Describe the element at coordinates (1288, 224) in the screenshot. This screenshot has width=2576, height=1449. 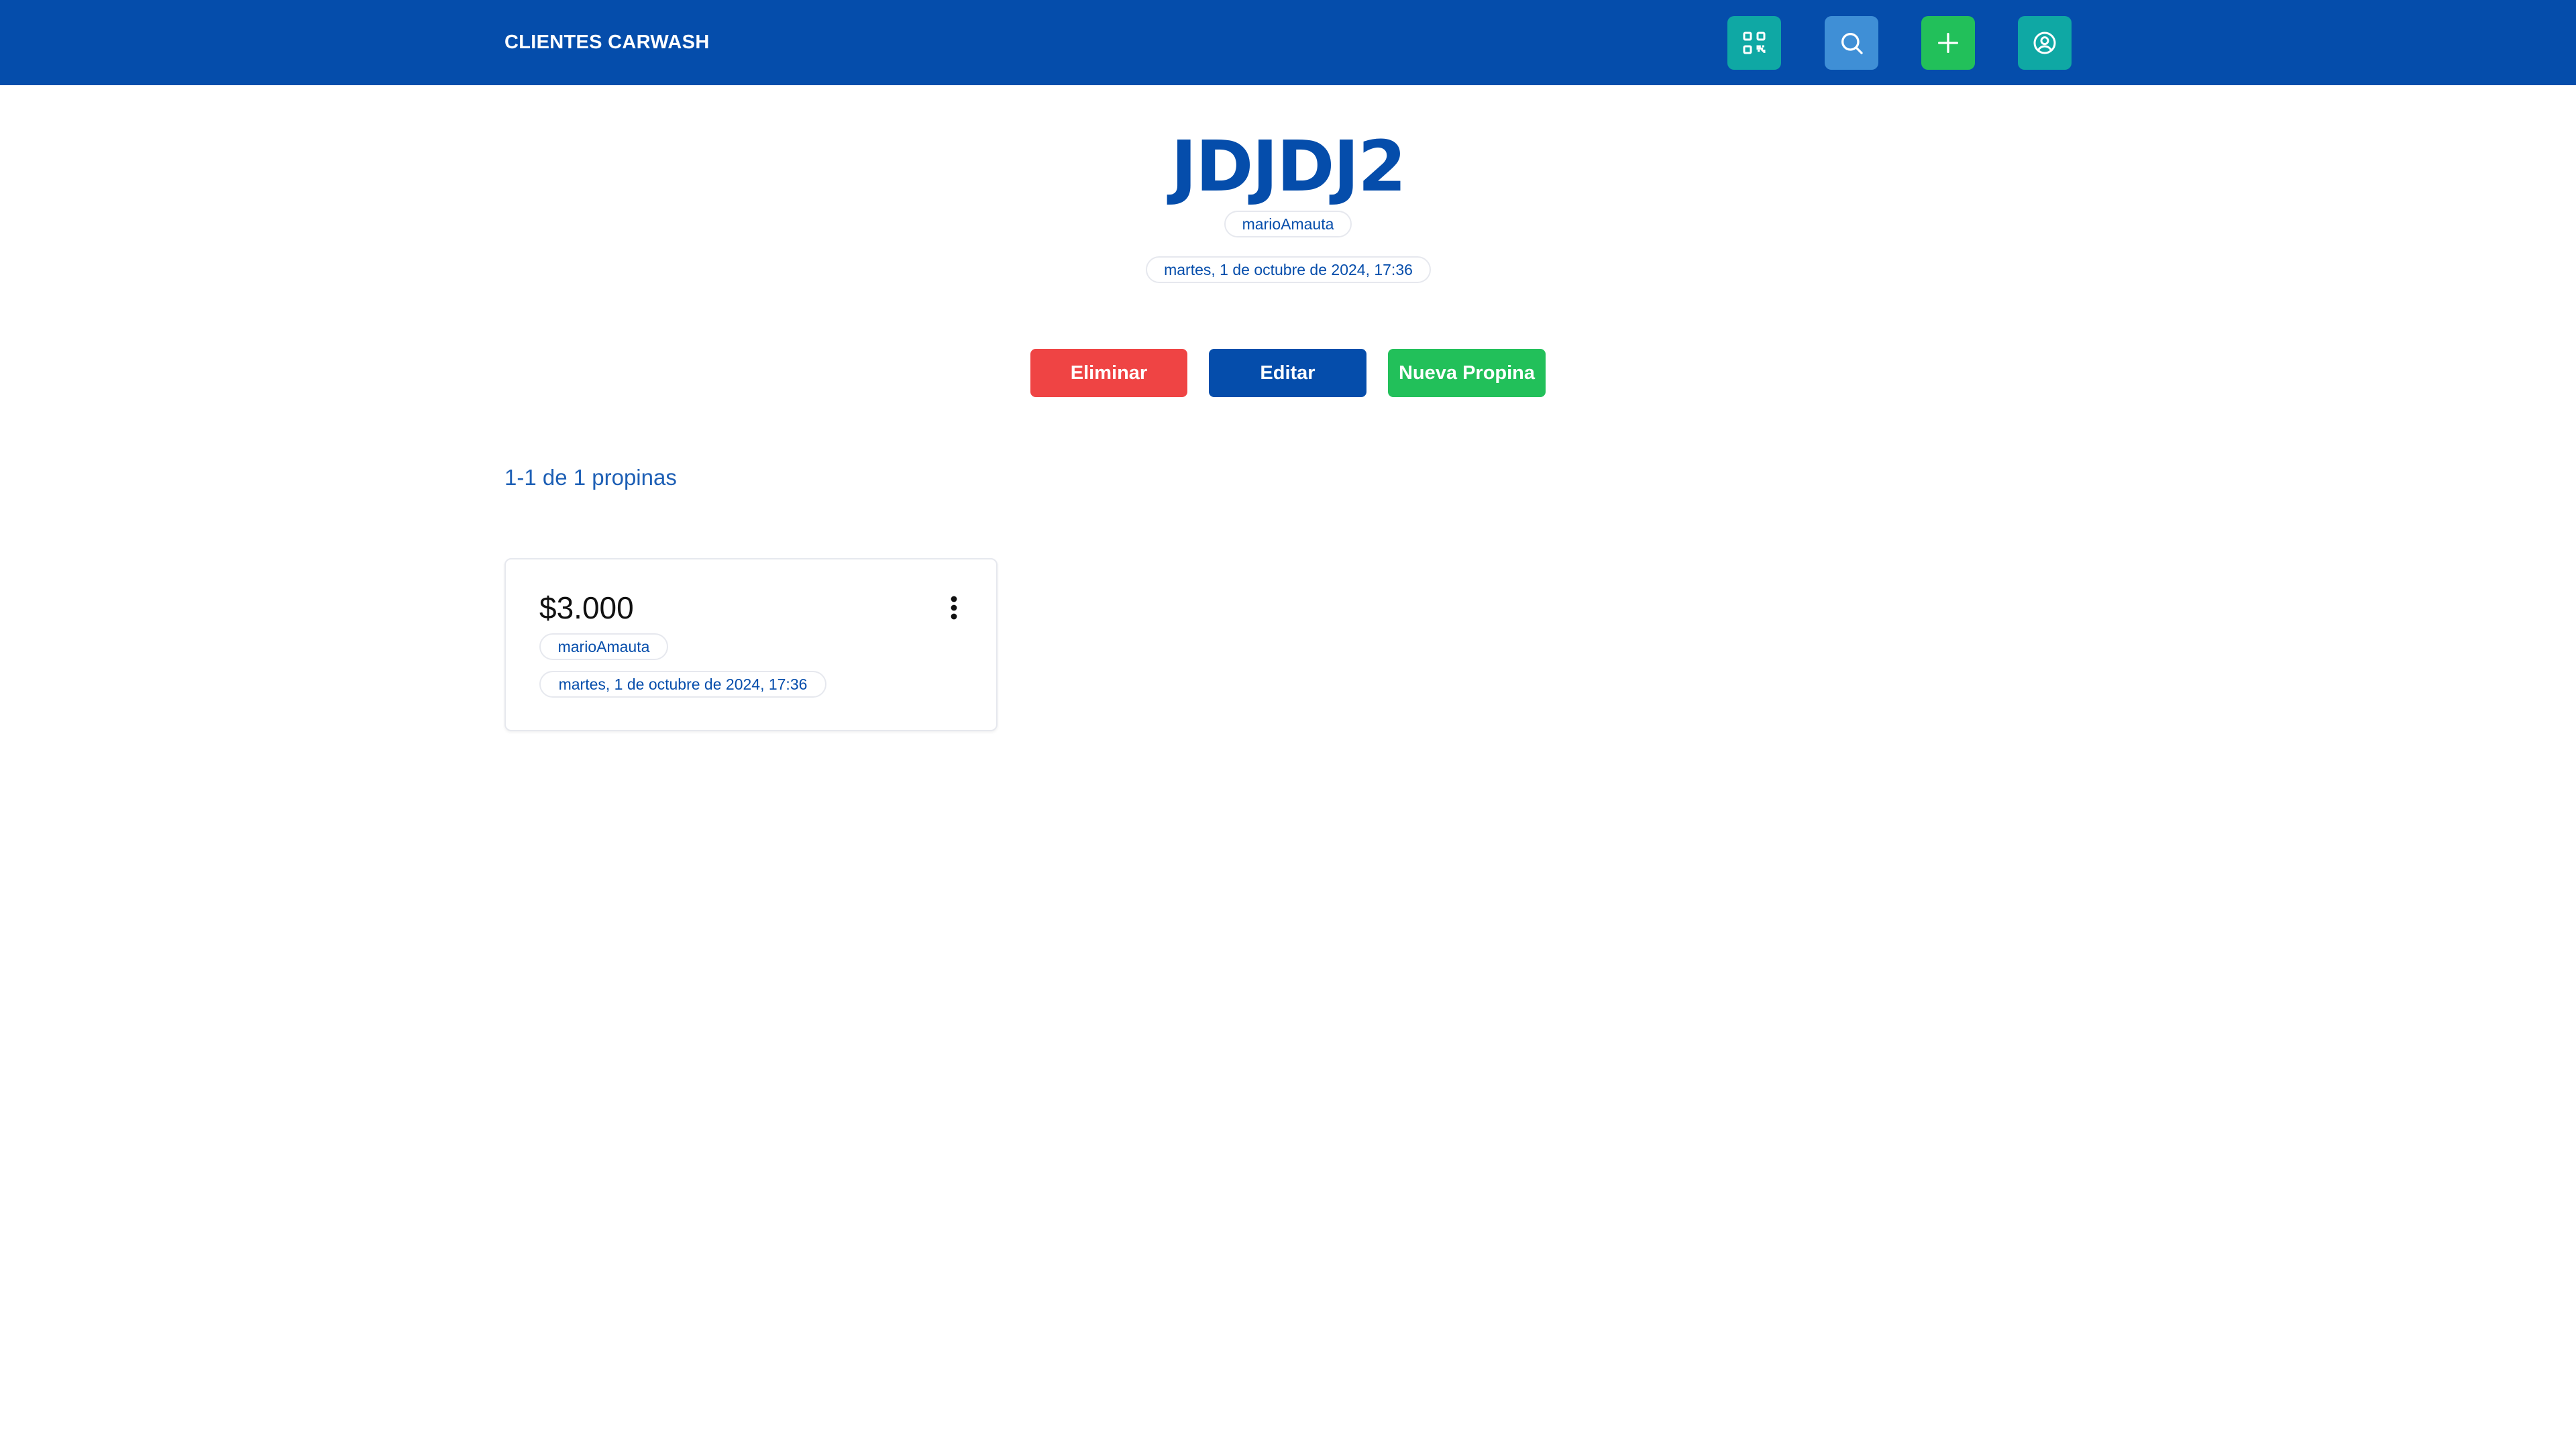
I see `client-user-badge: marioAmauta` at that location.